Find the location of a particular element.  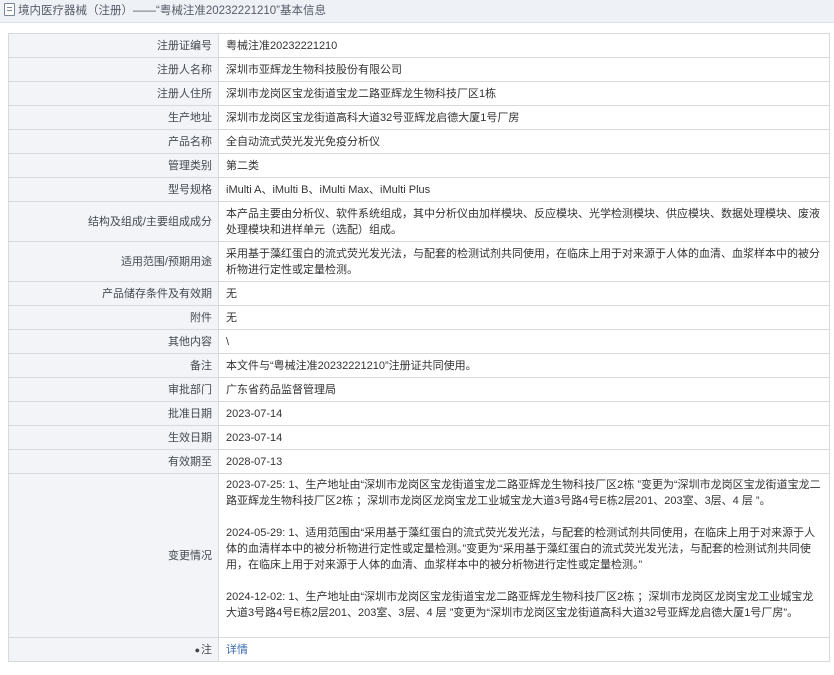

changes-label: 变更情况 is located at coordinates (113, 555).